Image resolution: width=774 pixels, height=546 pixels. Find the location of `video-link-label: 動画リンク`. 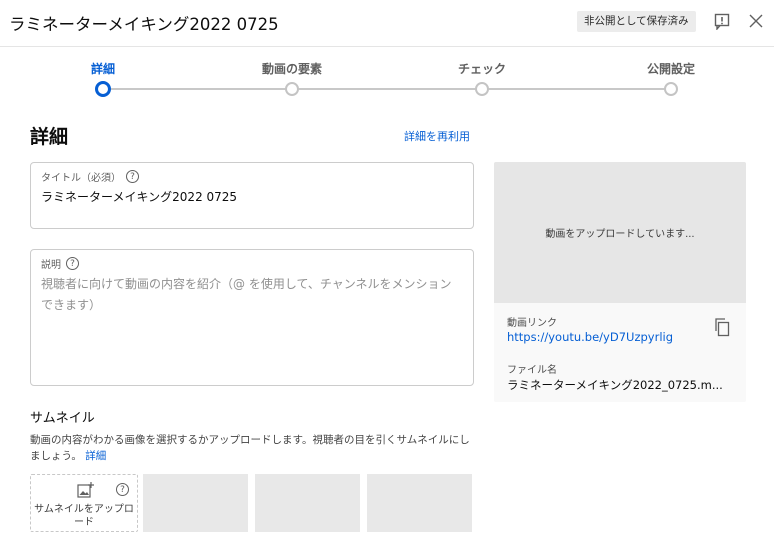

video-link-label: 動画リンク is located at coordinates (532, 323).